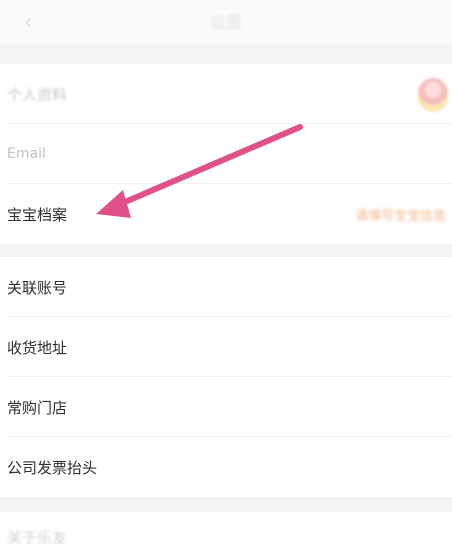  Describe the element at coordinates (37, 287) in the screenshot. I see `linked-accounts-label: 关联账号` at that location.